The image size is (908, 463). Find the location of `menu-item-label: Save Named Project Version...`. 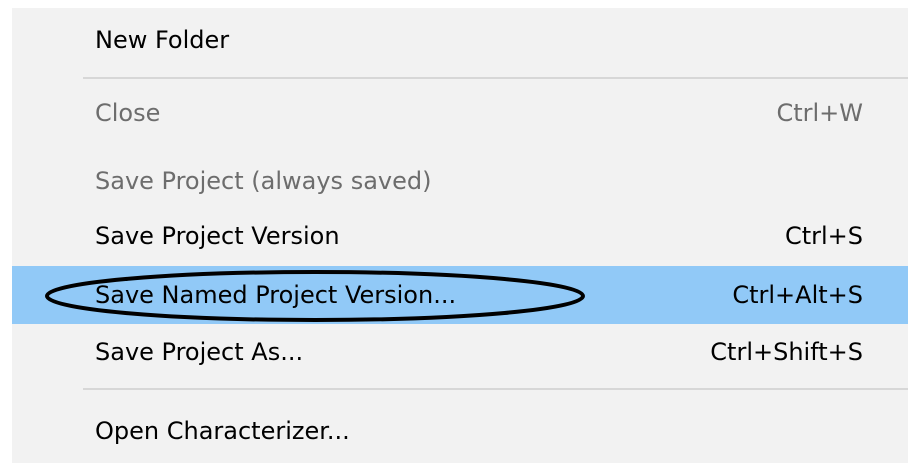

menu-item-label: Save Named Project Version... is located at coordinates (276, 295).